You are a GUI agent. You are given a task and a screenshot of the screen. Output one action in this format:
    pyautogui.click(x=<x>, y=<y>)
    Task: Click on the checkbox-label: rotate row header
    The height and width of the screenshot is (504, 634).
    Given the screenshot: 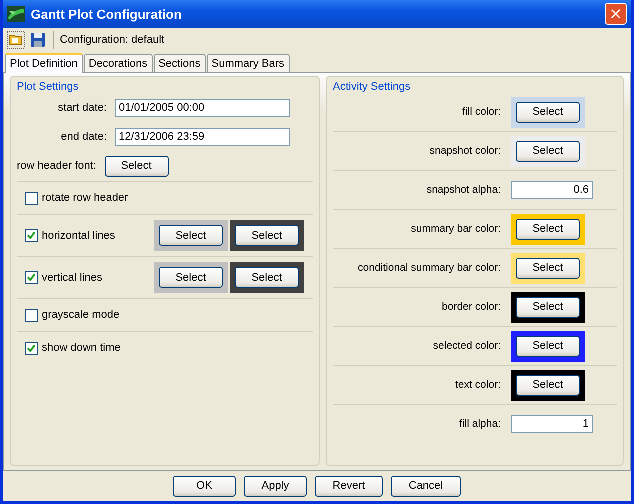 What is the action you would take?
    pyautogui.click(x=86, y=198)
    